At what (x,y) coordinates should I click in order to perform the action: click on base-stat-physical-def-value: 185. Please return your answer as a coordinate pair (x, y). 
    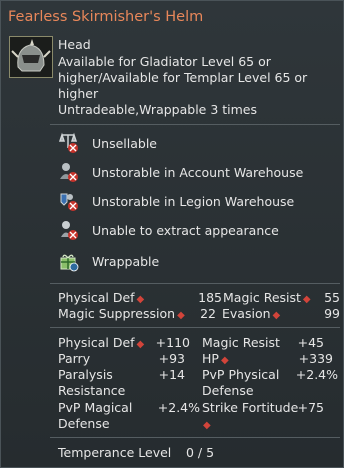
    Looking at the image, I should click on (210, 297).